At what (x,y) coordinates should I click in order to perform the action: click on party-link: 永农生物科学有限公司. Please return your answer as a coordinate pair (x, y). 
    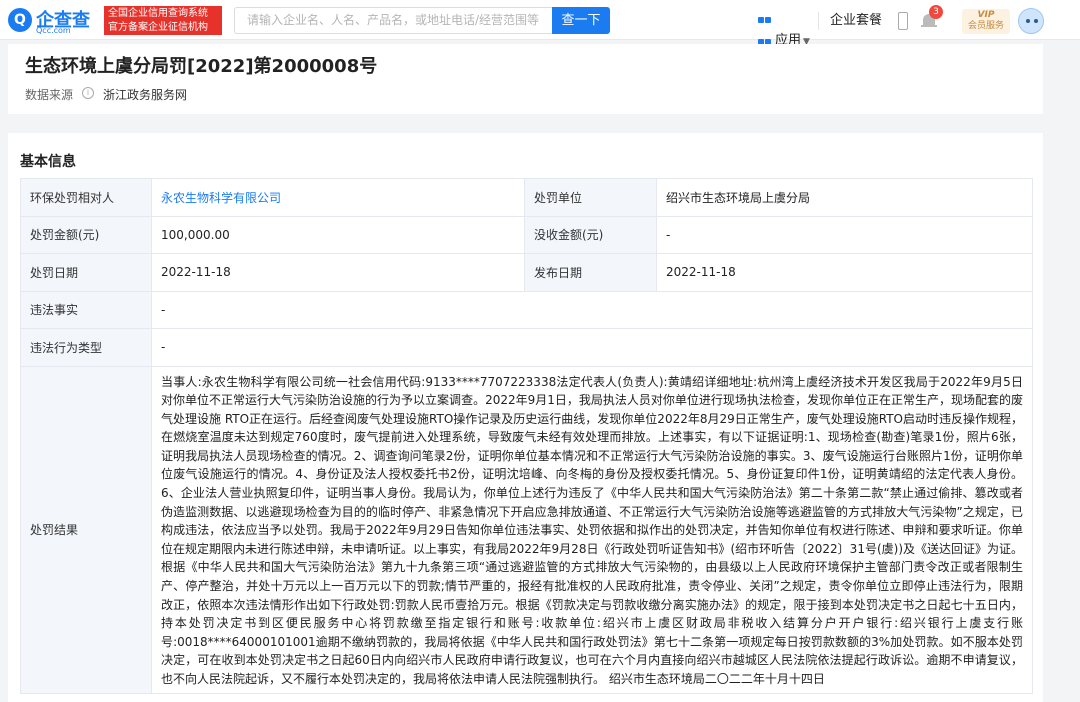
    Looking at the image, I should click on (221, 198).